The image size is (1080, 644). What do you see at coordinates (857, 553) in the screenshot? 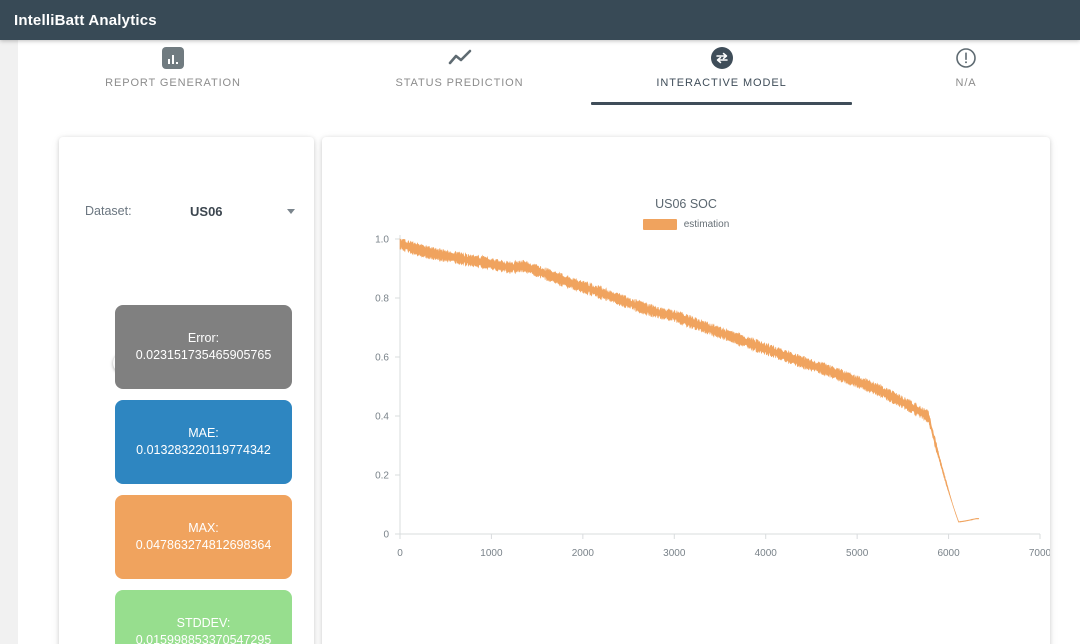
I see `x-axis-tick: 5000` at bounding box center [857, 553].